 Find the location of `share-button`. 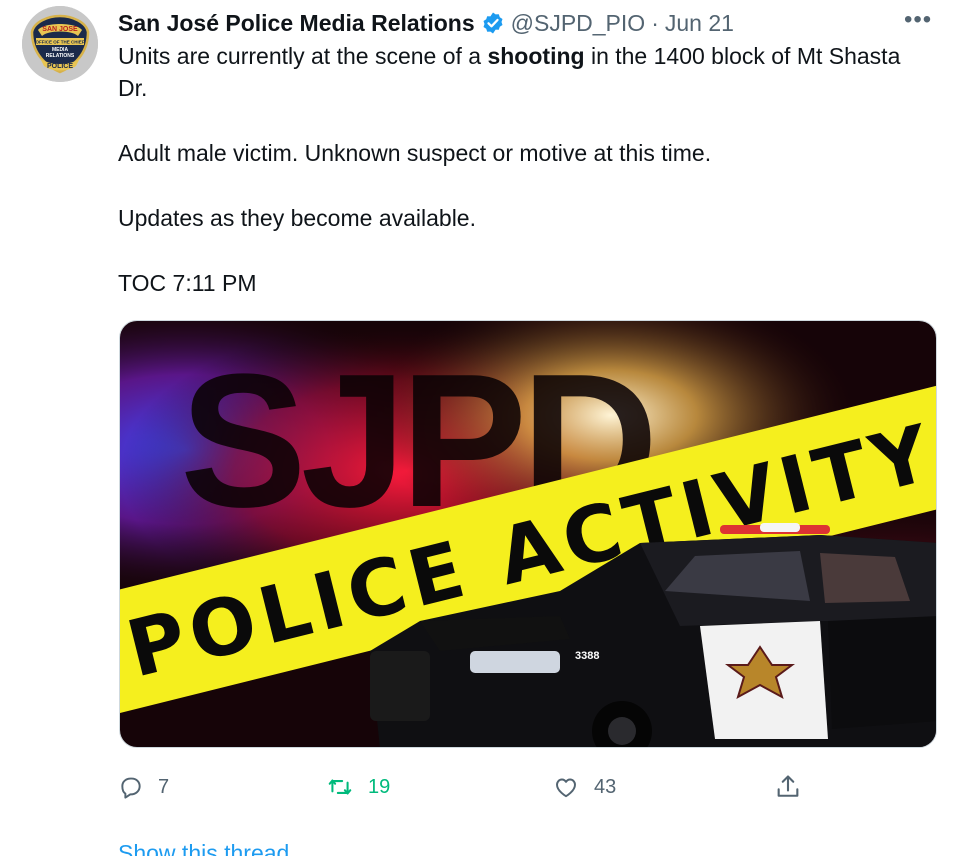

share-button is located at coordinates (795, 787).